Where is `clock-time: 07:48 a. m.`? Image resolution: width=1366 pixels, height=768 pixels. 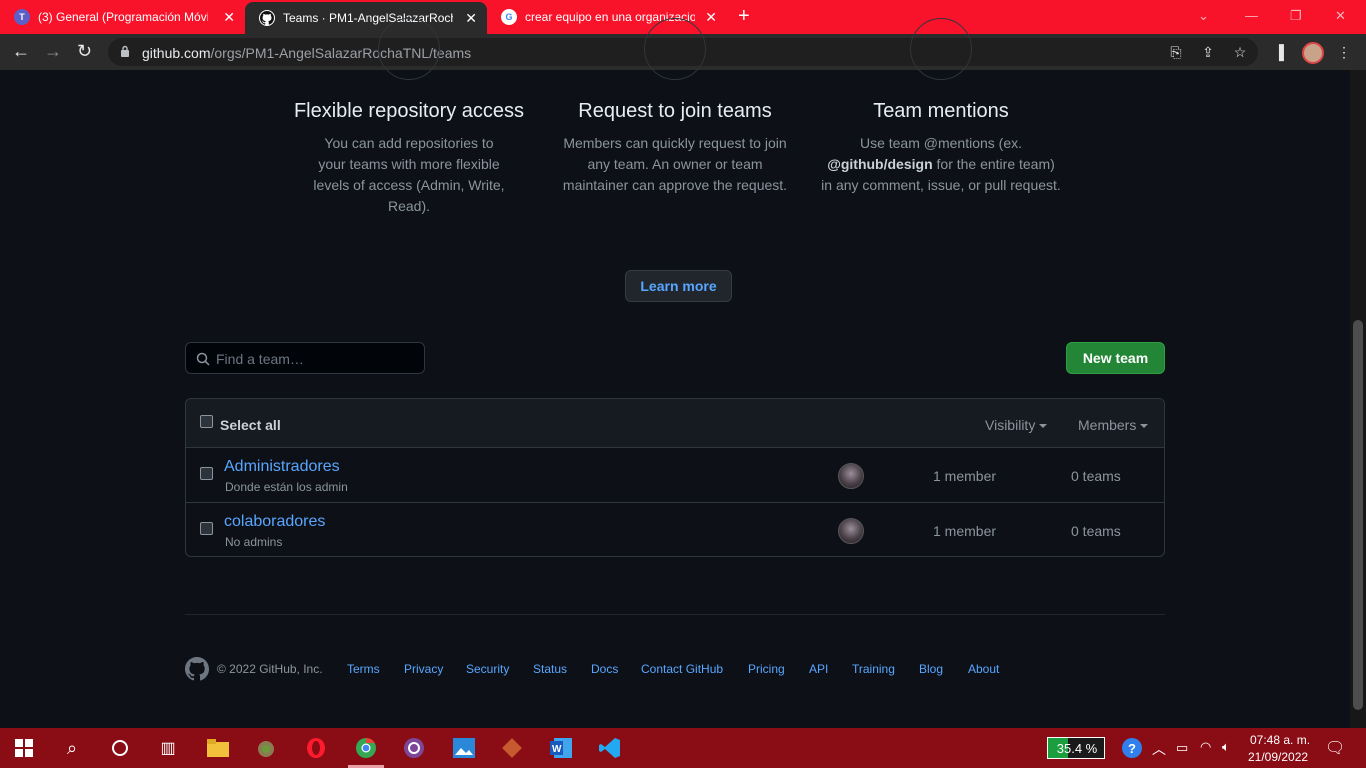
clock-time: 07:48 a. m. is located at coordinates (1280, 740).